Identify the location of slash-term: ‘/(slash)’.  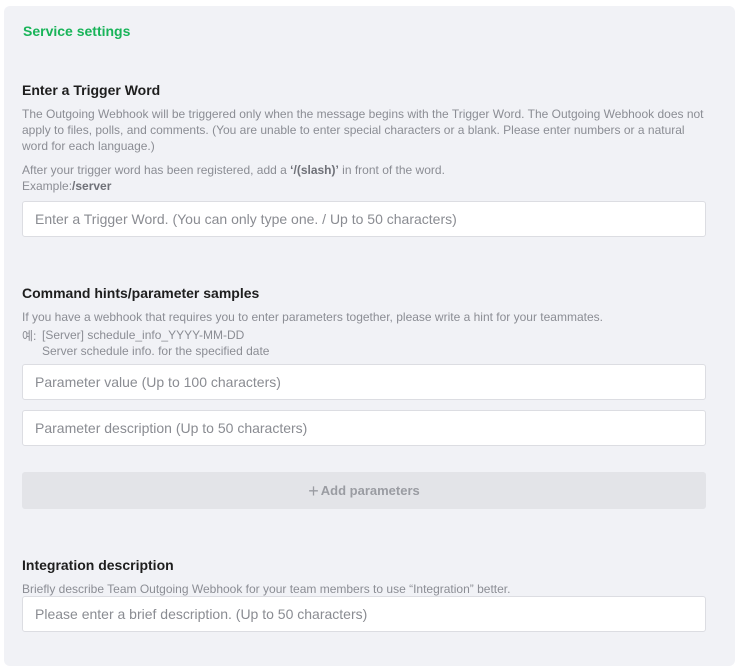
(314, 170).